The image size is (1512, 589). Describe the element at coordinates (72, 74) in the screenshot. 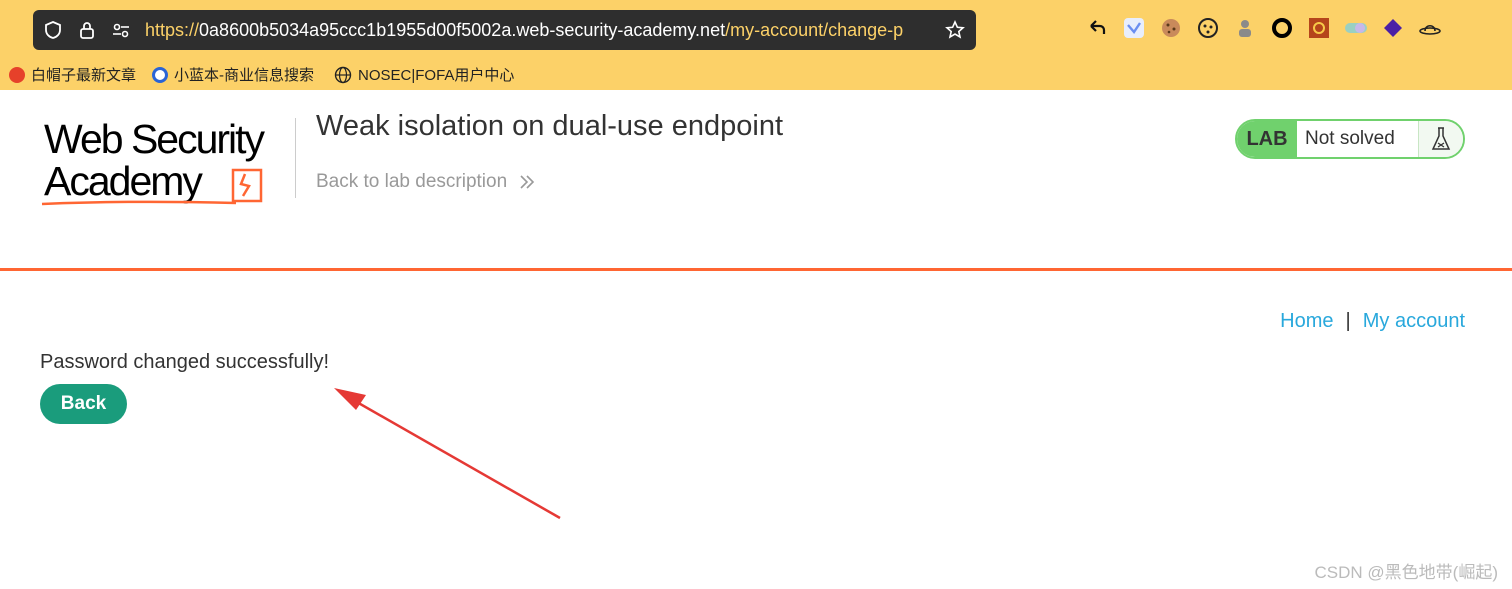

I see `bookmark-item: 白帽子最新文章` at that location.